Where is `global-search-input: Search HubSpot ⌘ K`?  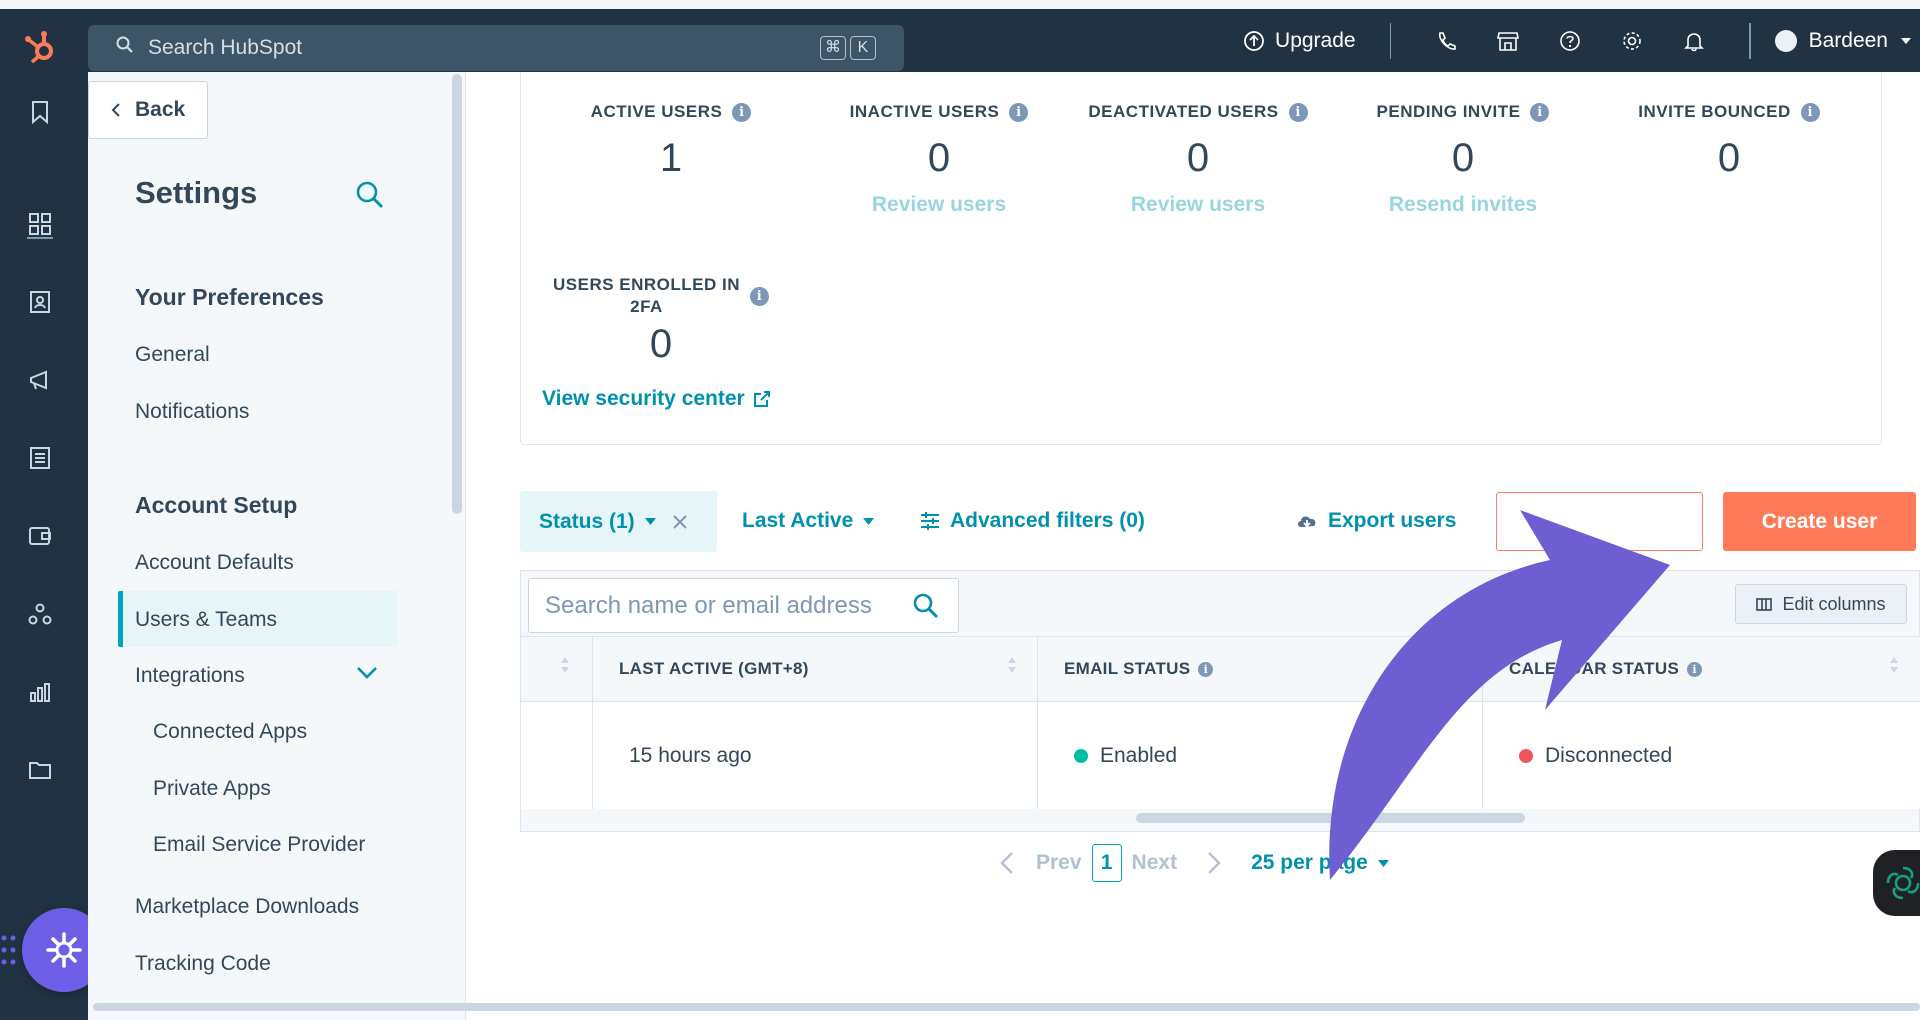 global-search-input: Search HubSpot ⌘ K is located at coordinates (496, 48).